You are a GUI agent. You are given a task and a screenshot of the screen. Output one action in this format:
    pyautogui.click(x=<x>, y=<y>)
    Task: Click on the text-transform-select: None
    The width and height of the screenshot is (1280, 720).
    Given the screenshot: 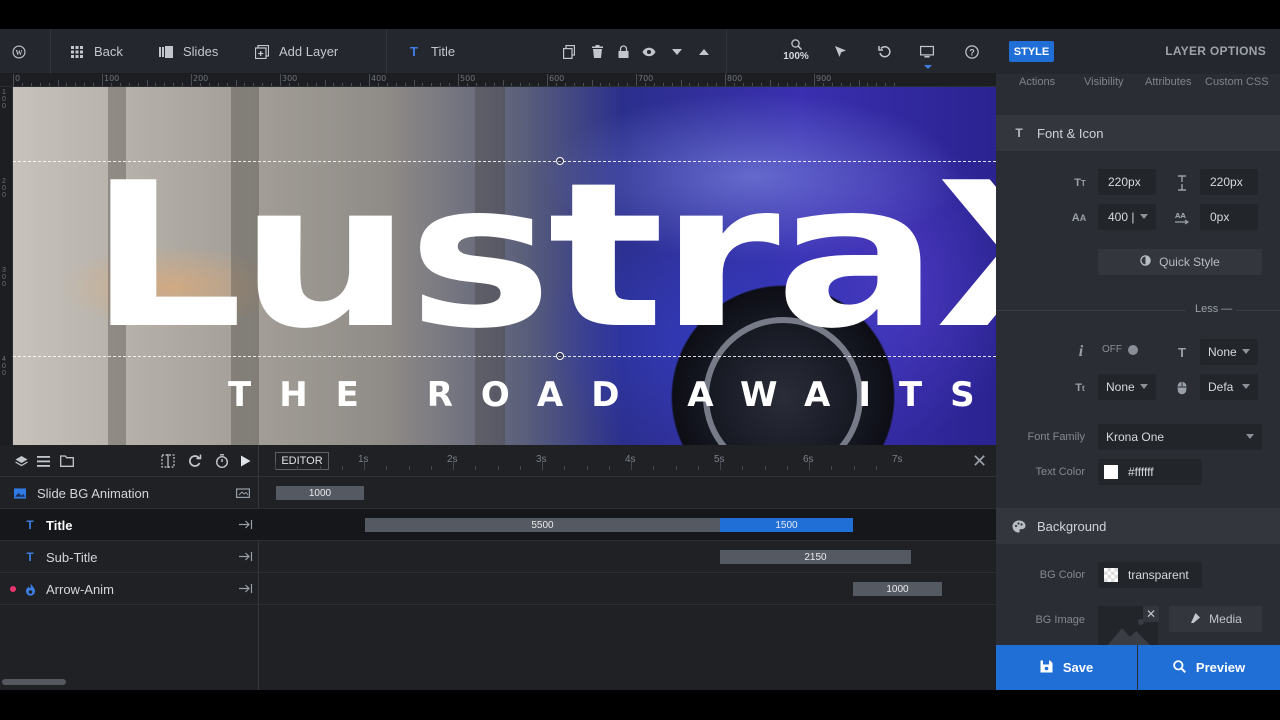 What is the action you would take?
    pyautogui.click(x=1229, y=352)
    